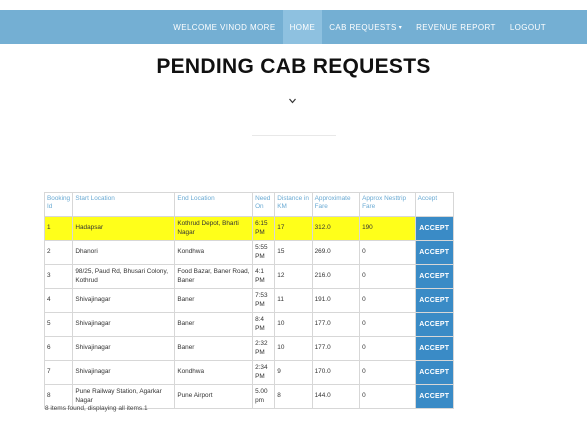 The width and height of the screenshot is (587, 426). What do you see at coordinates (58, 228) in the screenshot?
I see `booking-id-cell: 1` at bounding box center [58, 228].